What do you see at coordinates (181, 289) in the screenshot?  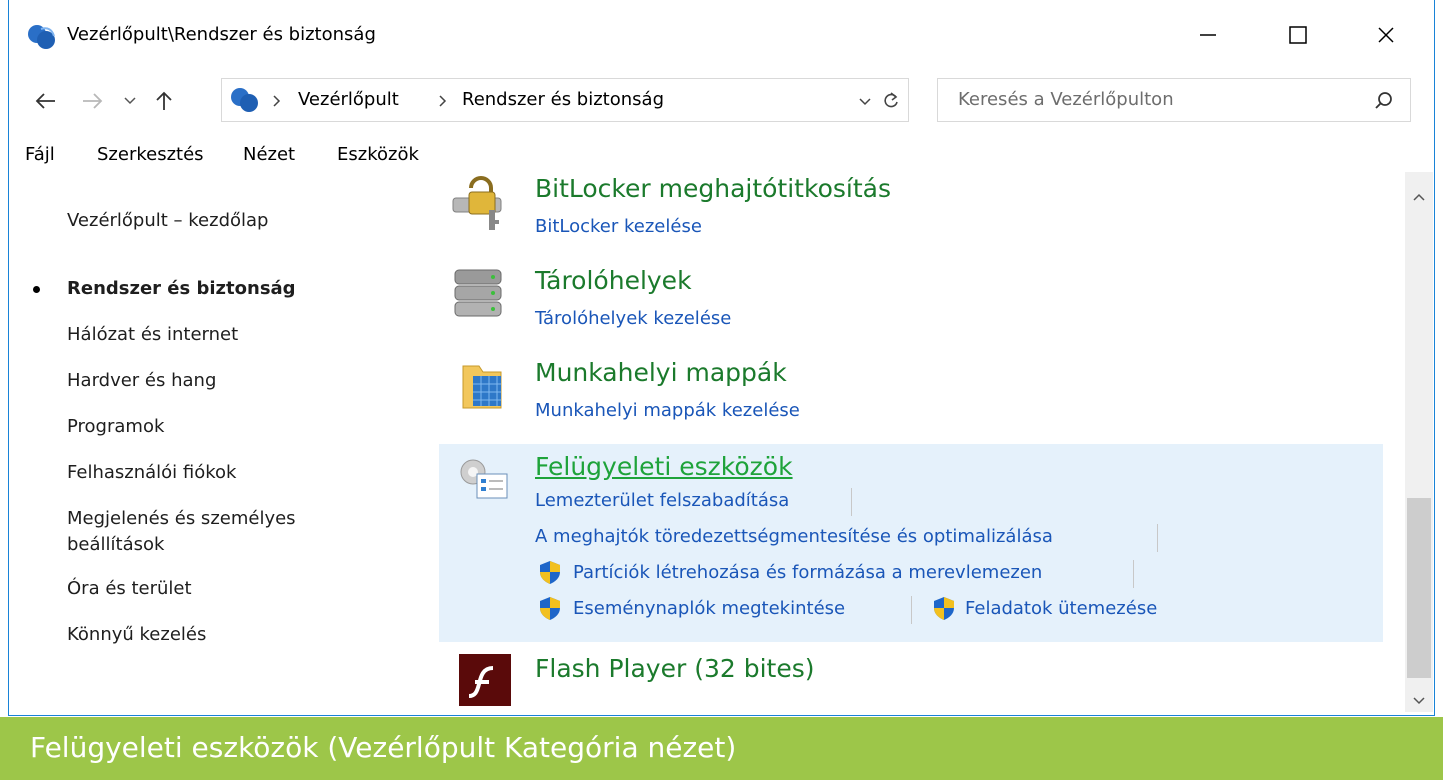 I see `sidebar-item-system-security: Rendszer és biztonság` at bounding box center [181, 289].